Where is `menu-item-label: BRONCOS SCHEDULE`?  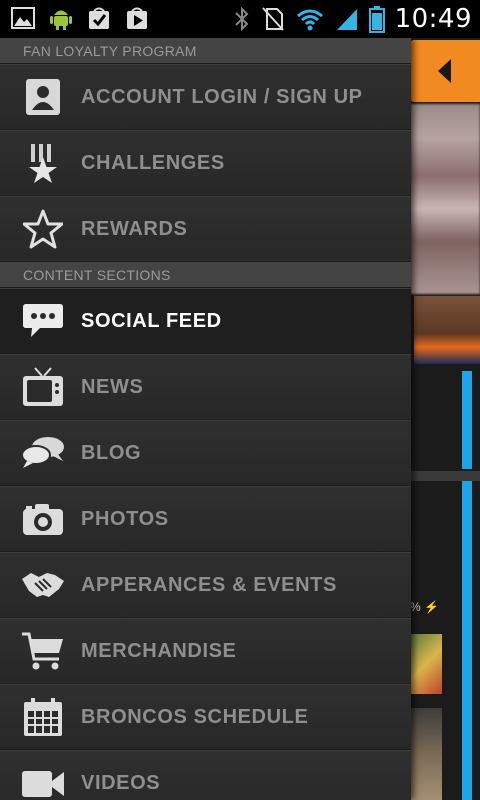
menu-item-label: BRONCOS SCHEDULE is located at coordinates (195, 716).